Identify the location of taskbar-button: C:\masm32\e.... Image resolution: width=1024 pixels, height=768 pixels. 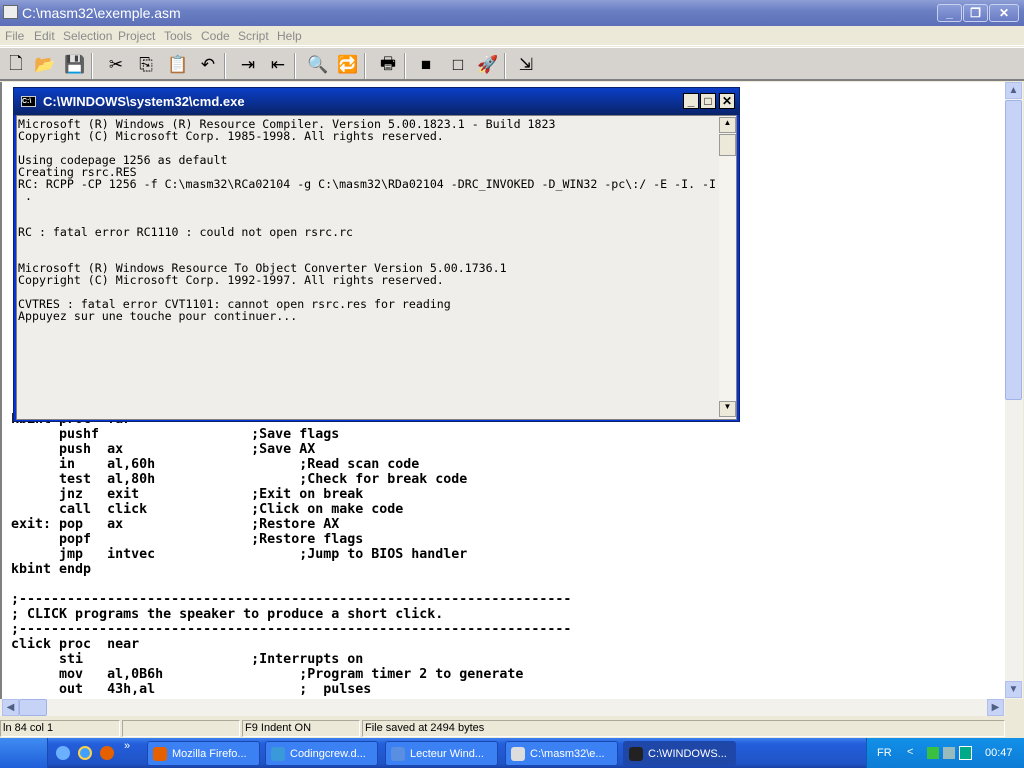
(561, 753).